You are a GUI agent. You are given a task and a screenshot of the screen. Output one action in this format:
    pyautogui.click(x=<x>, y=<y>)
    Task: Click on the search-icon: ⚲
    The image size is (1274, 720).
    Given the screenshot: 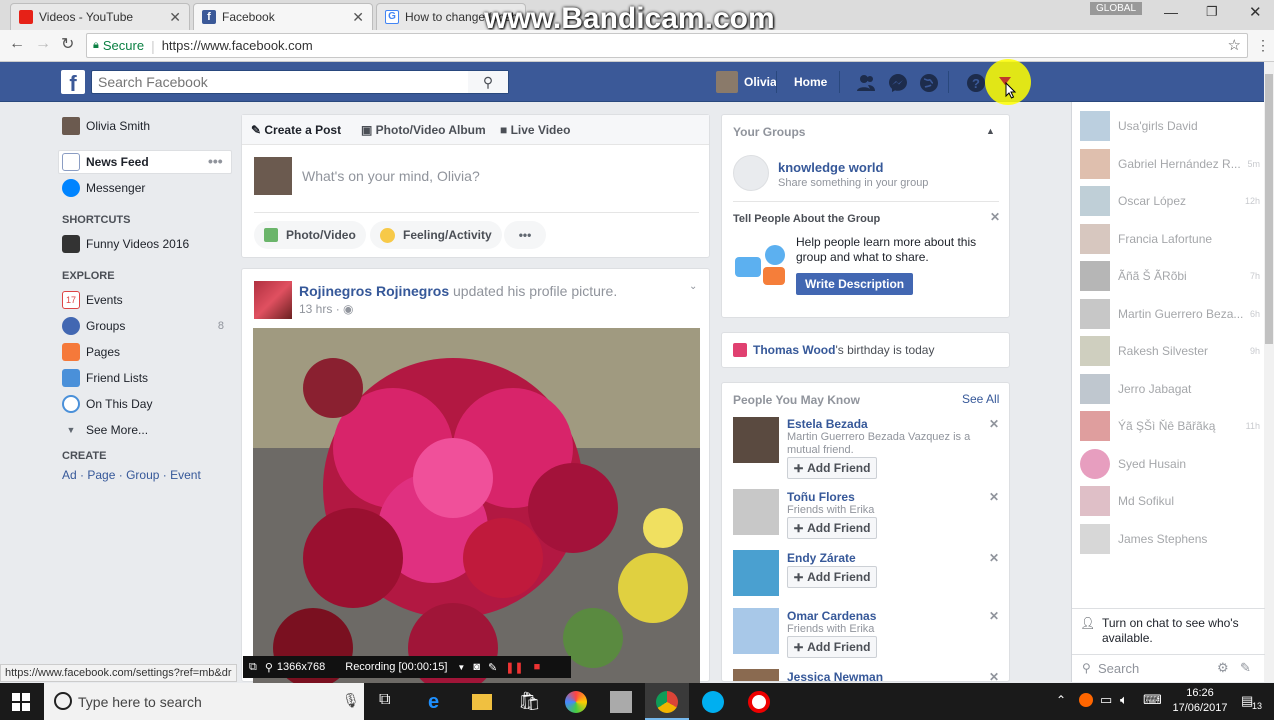 What is the action you would take?
    pyautogui.click(x=488, y=82)
    